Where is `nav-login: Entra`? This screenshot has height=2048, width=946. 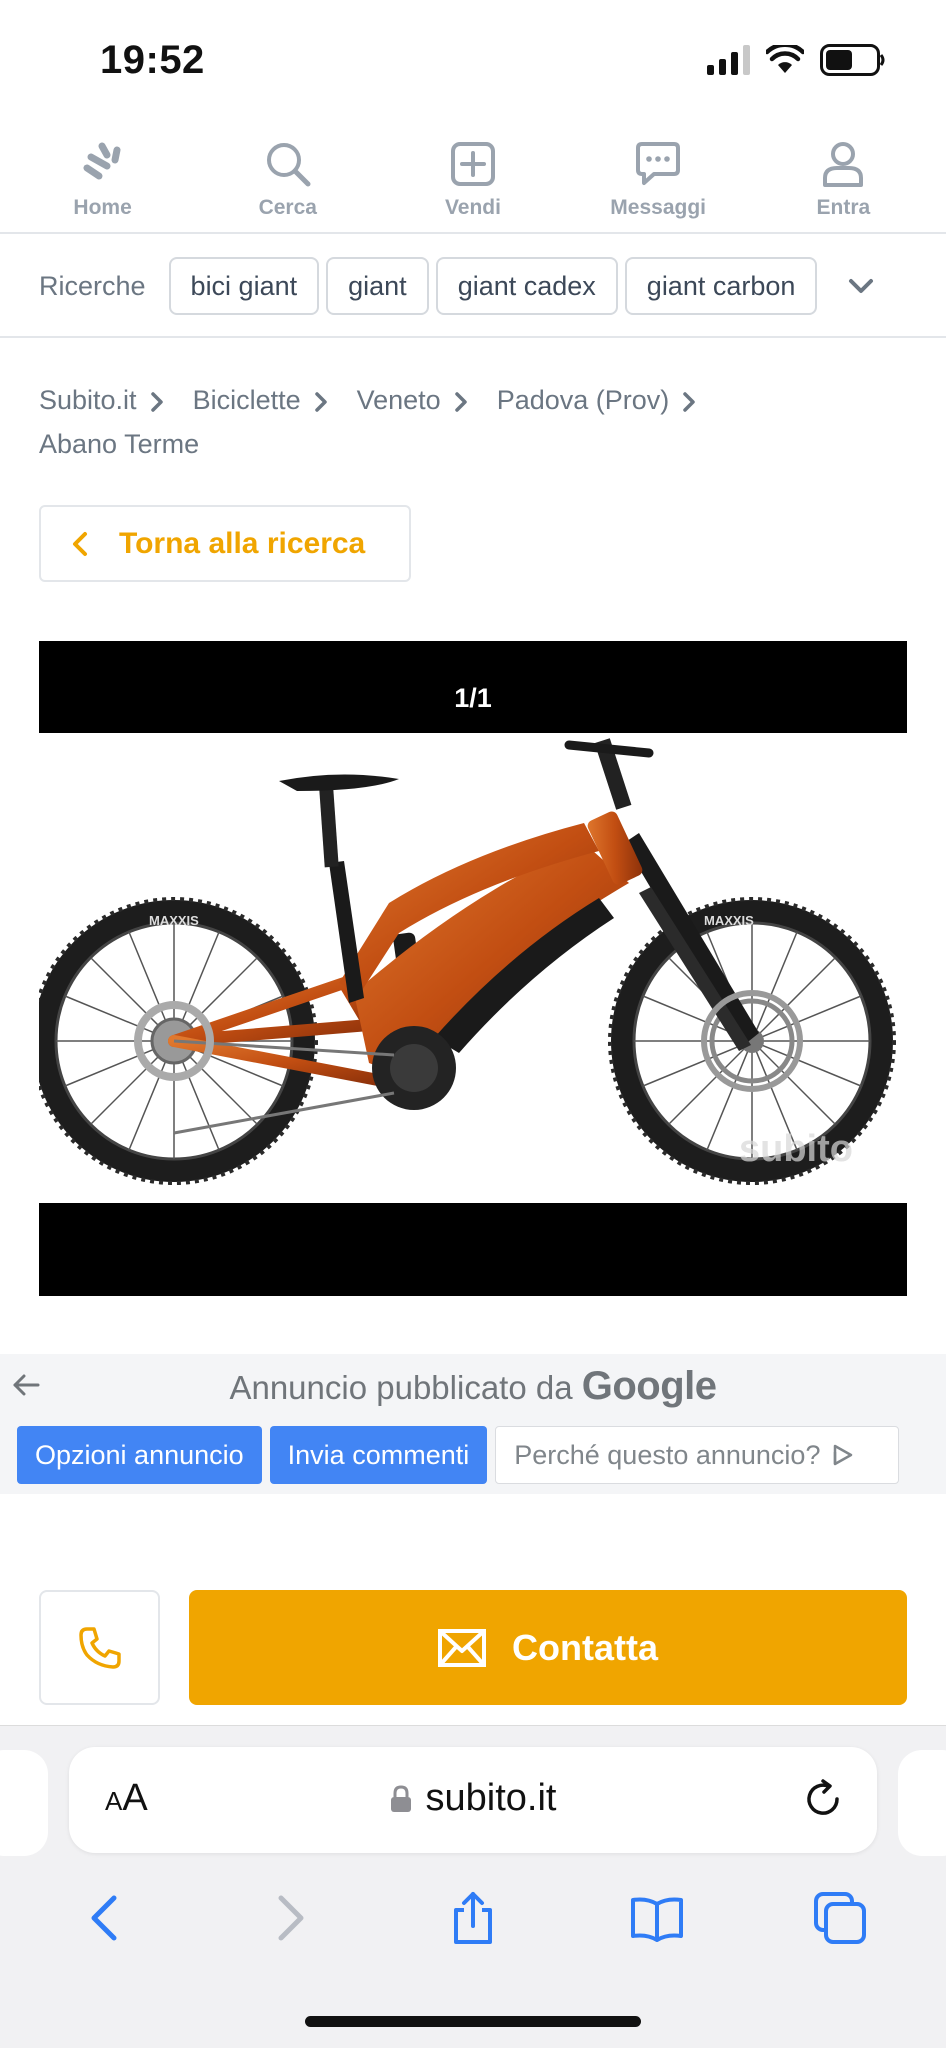
nav-login: Entra is located at coordinates (843, 170).